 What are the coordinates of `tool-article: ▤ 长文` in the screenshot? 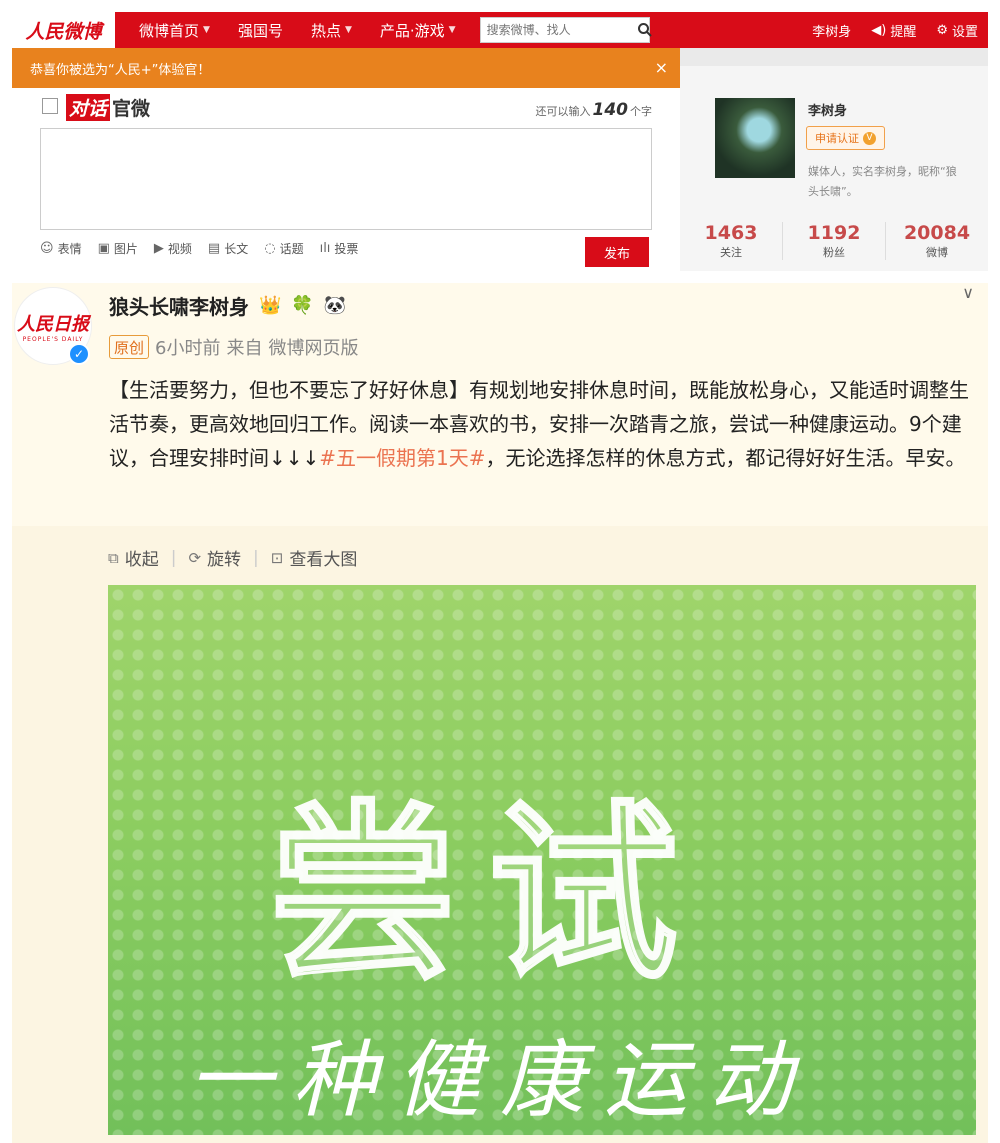 It's located at (228, 248).